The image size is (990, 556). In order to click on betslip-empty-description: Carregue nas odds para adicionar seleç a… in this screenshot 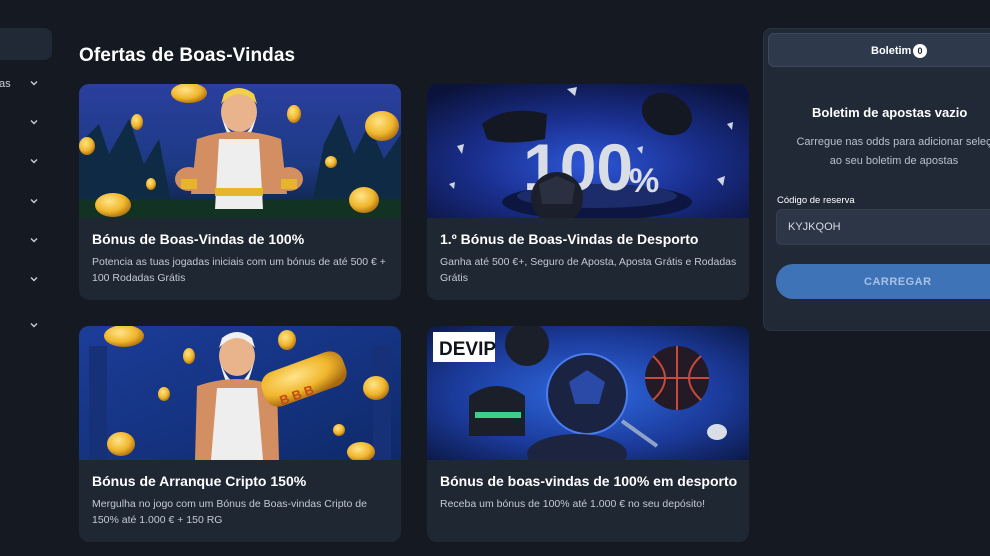, I will do `click(884, 152)`.